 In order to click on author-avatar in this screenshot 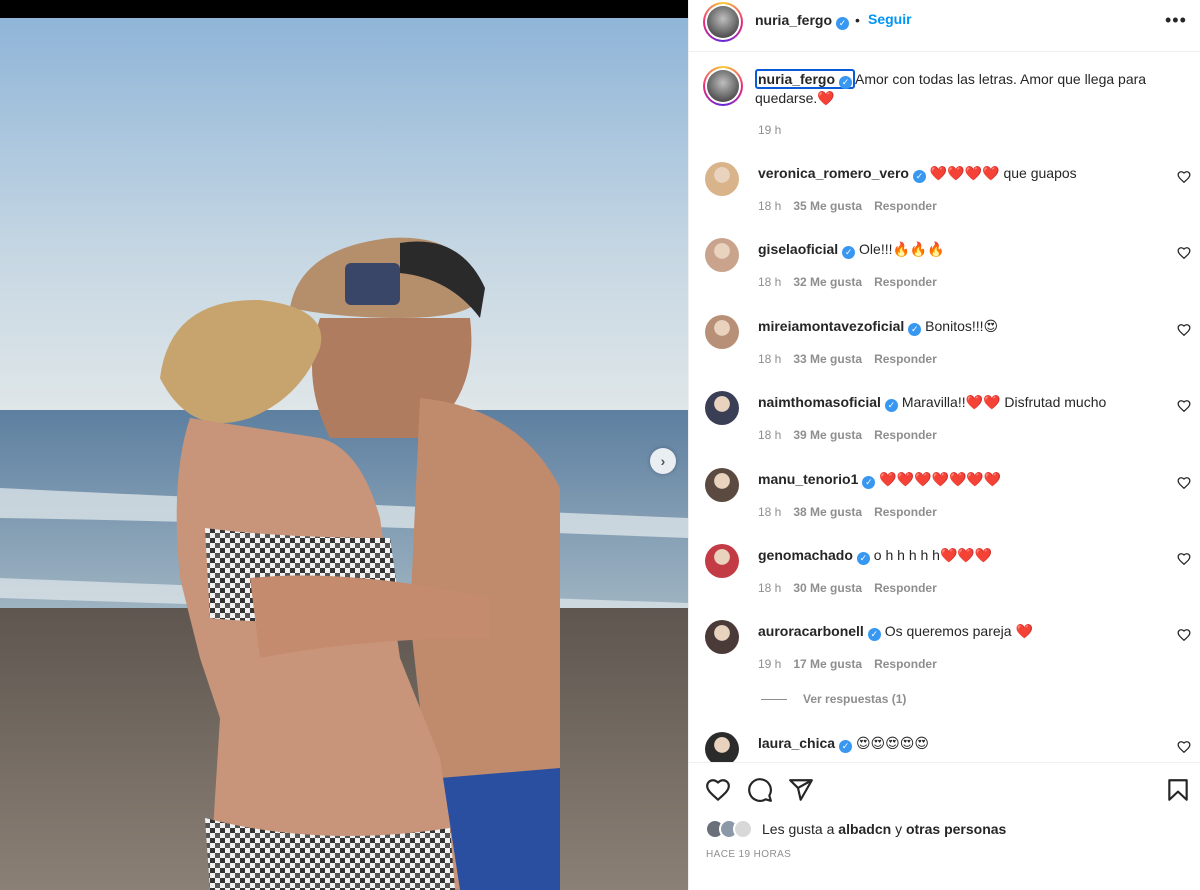, I will do `click(723, 22)`.